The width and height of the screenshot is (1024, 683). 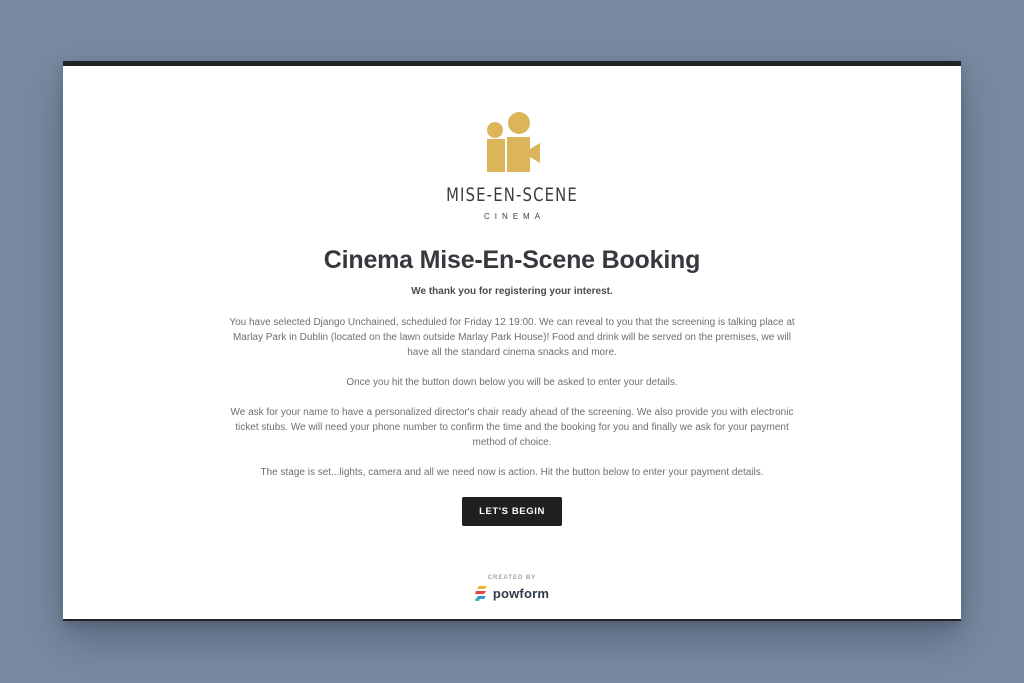 What do you see at coordinates (514, 216) in the screenshot?
I see `brand-subtitle: CINEMA` at bounding box center [514, 216].